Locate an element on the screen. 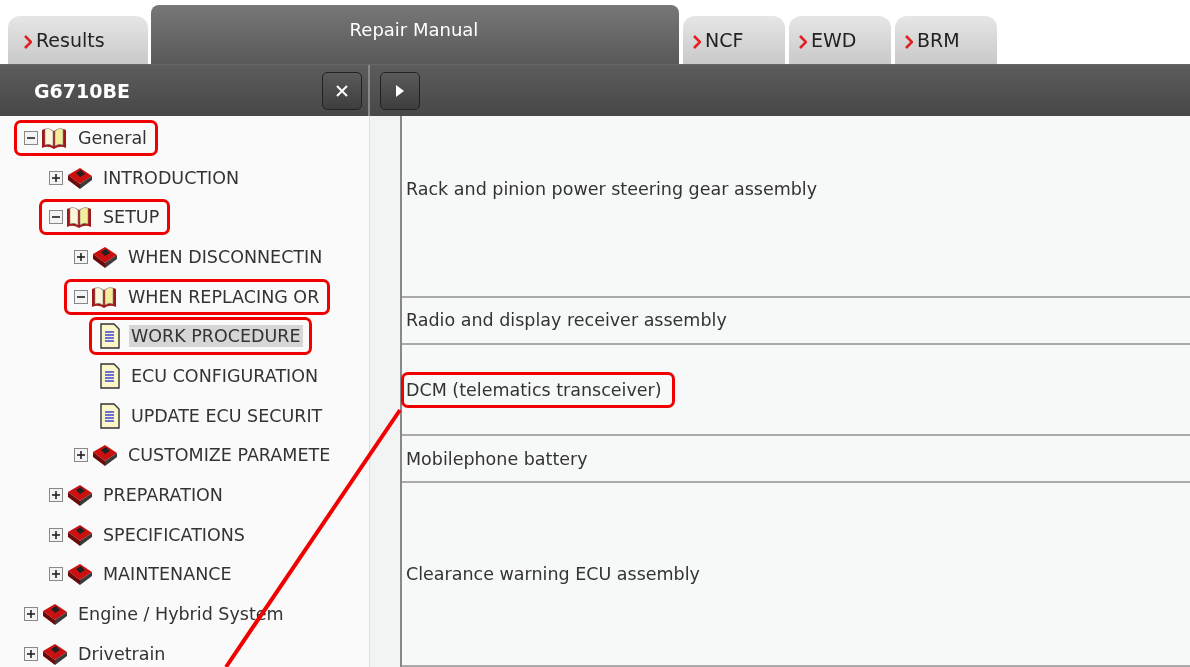 Image resolution: width=1190 pixels, height=667 pixels. tree-item: General is located at coordinates (112, 137).